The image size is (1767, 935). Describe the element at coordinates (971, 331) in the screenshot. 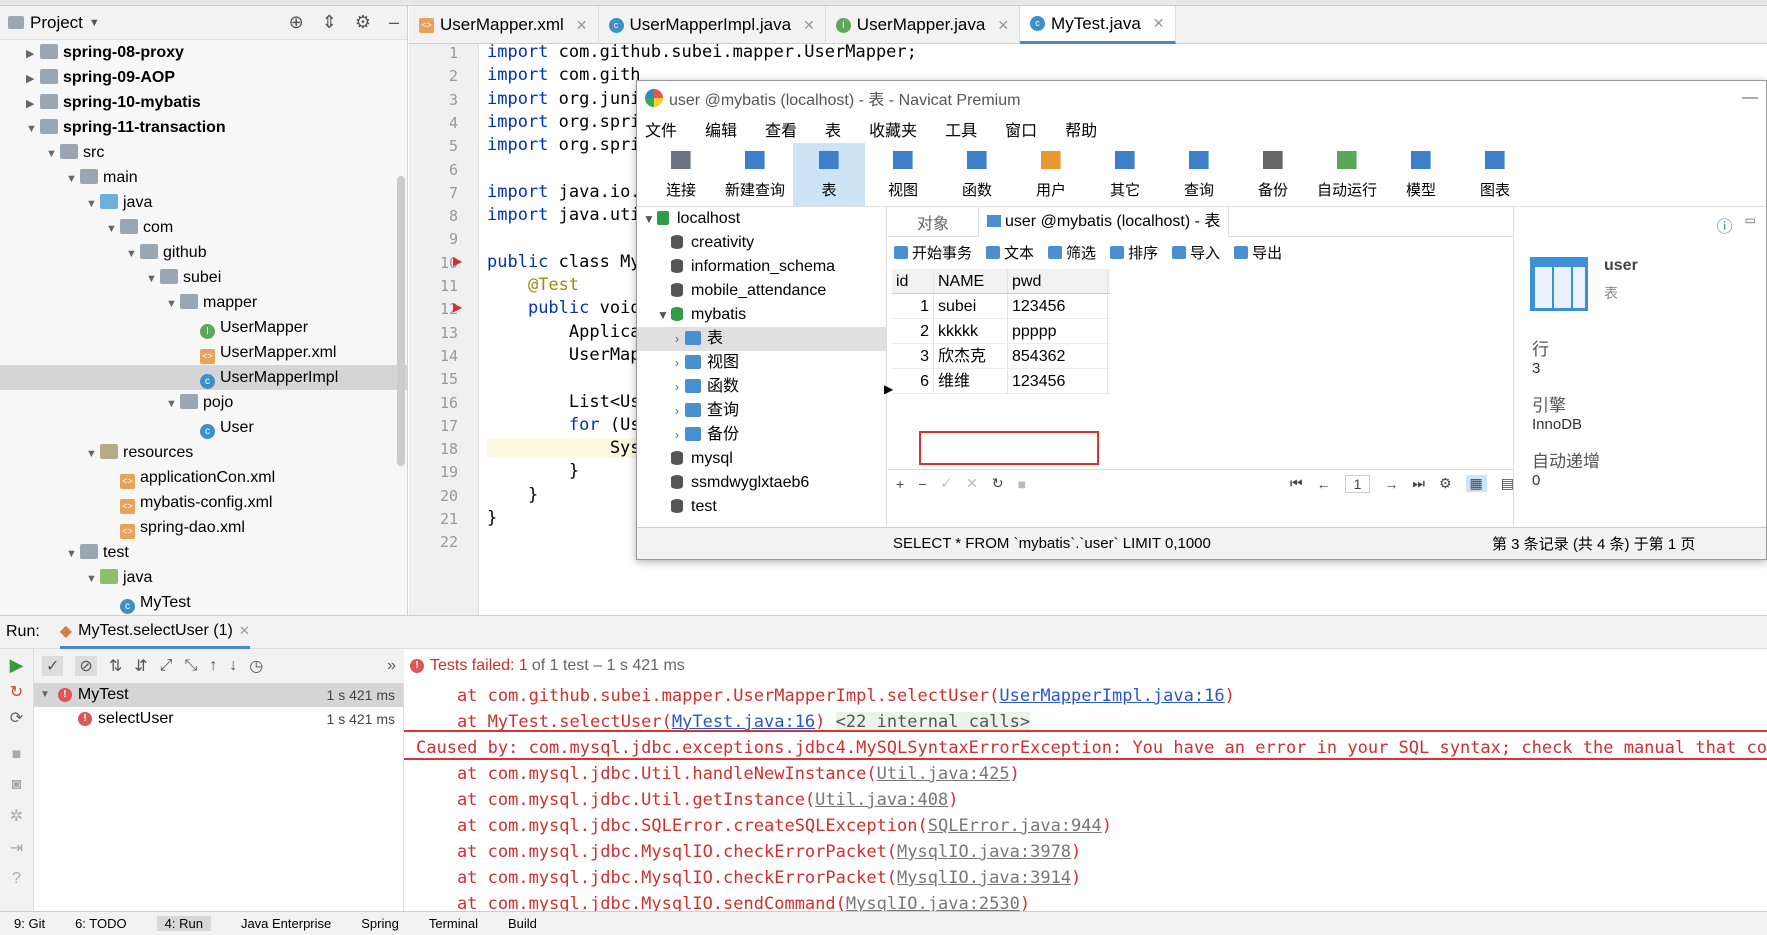

I see `grid-cell: kkkkk` at that location.